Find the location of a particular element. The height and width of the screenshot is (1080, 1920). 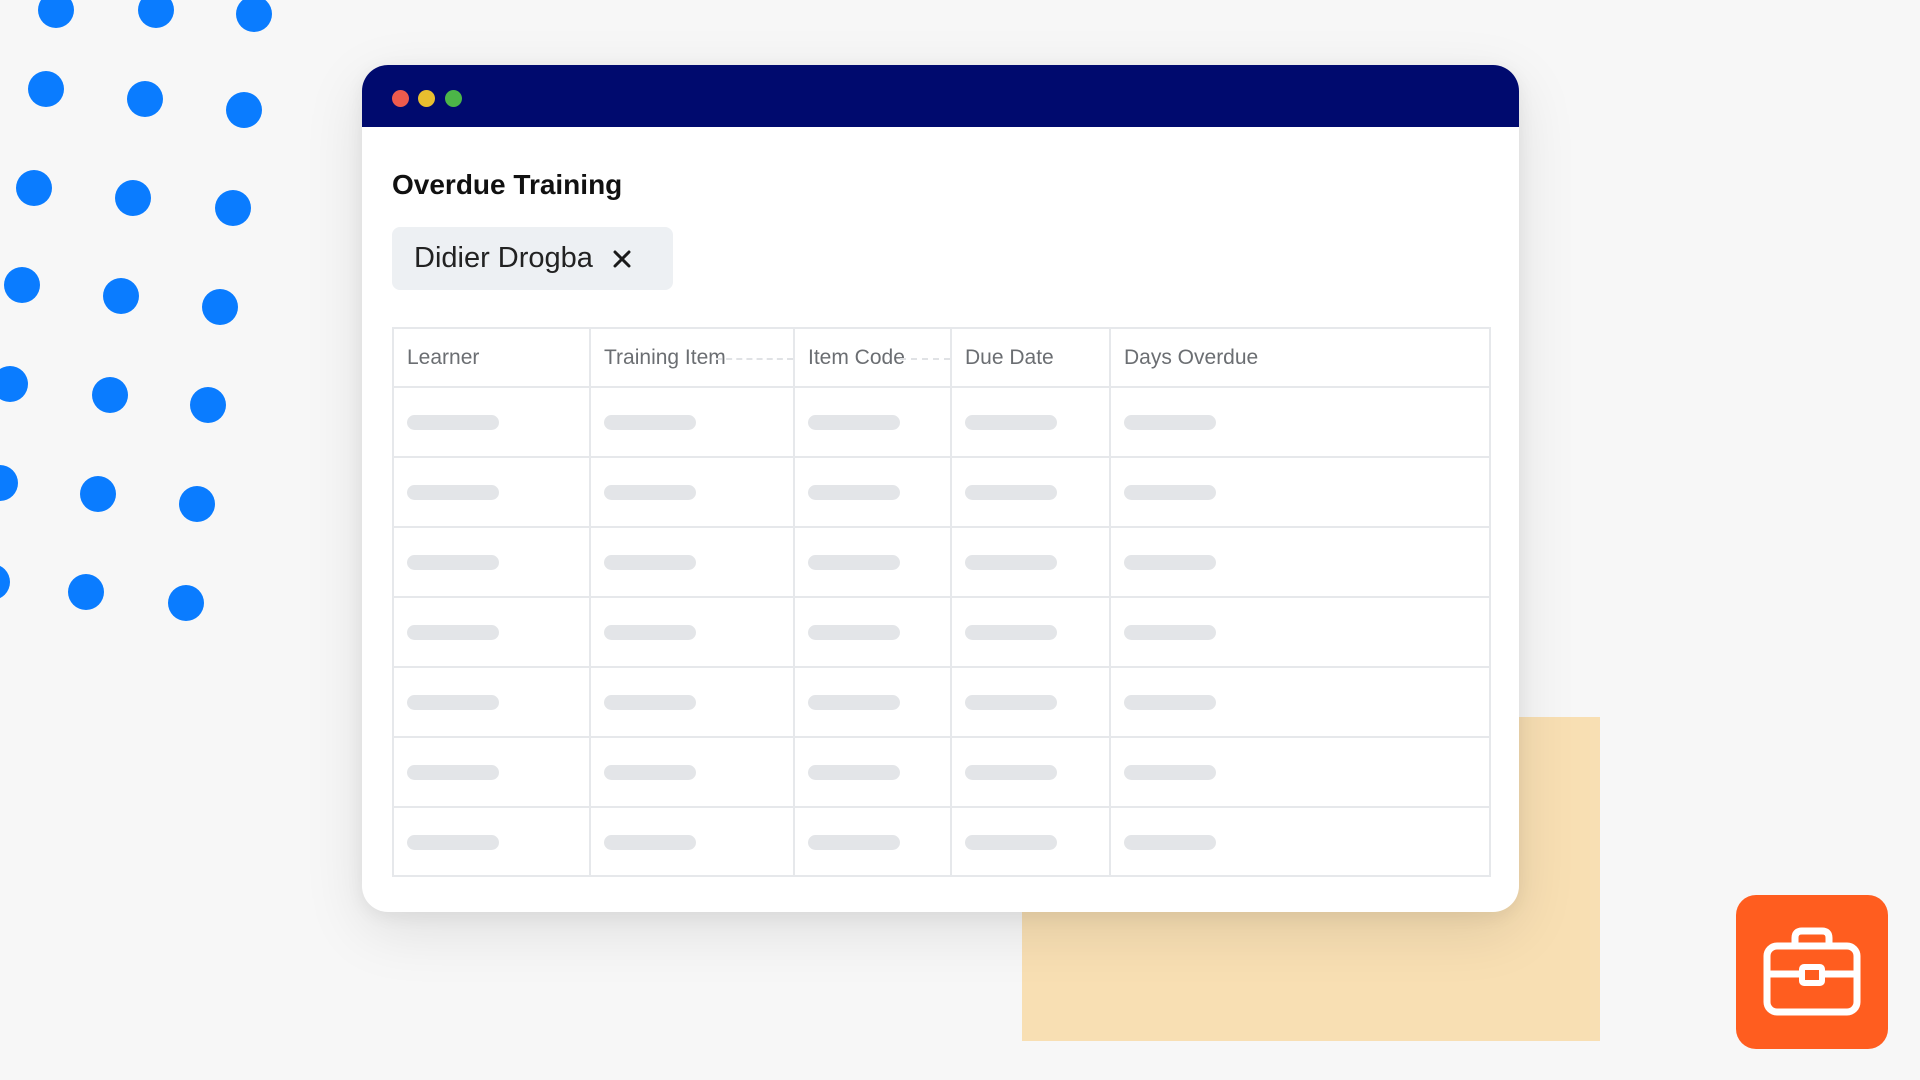

page-title: Overdue Training is located at coordinates (507, 184).